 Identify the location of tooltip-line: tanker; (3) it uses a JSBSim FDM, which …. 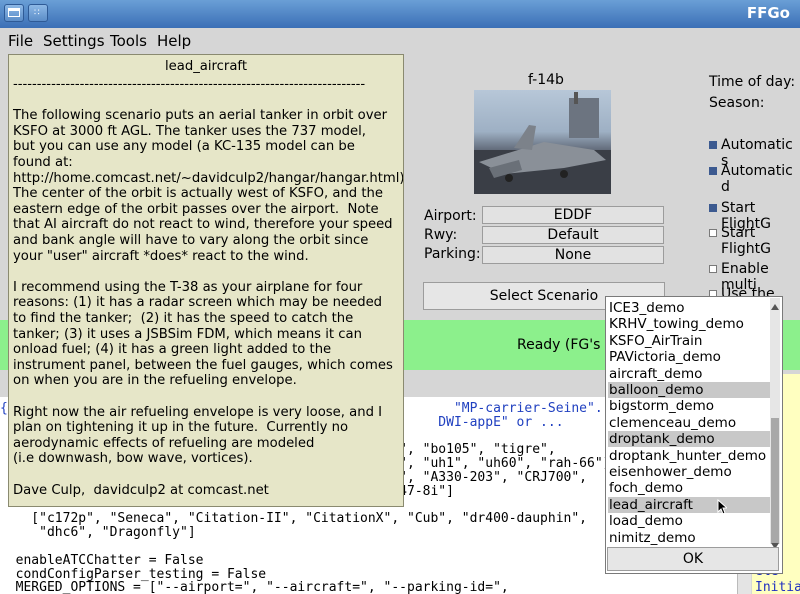
(187, 334).